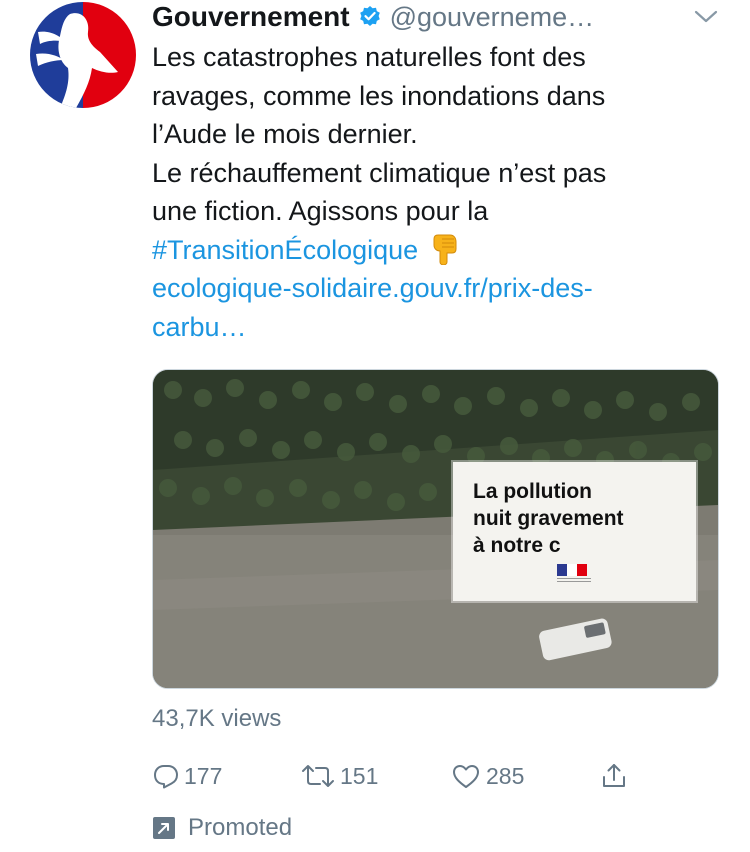 The image size is (750, 852). Describe the element at coordinates (574, 581) in the screenshot. I see `ministry-logo-caption` at that location.